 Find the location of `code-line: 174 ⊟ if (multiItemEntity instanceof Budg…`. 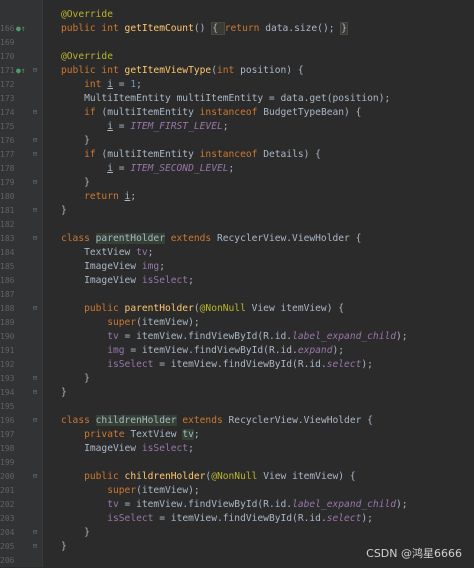

code-line: 174 ⊟ if (multiItemEntity instanceof Budg… is located at coordinates (237, 113).